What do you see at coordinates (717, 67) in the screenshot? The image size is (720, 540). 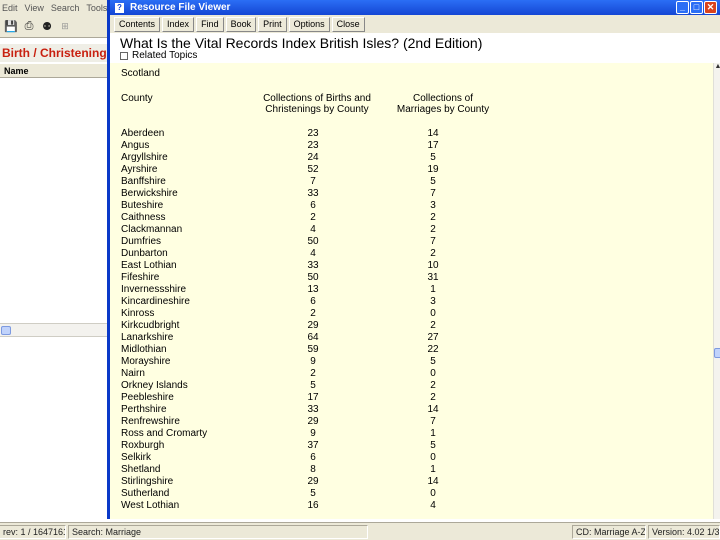 I see `scroll-up-icon: ▲` at bounding box center [717, 67].